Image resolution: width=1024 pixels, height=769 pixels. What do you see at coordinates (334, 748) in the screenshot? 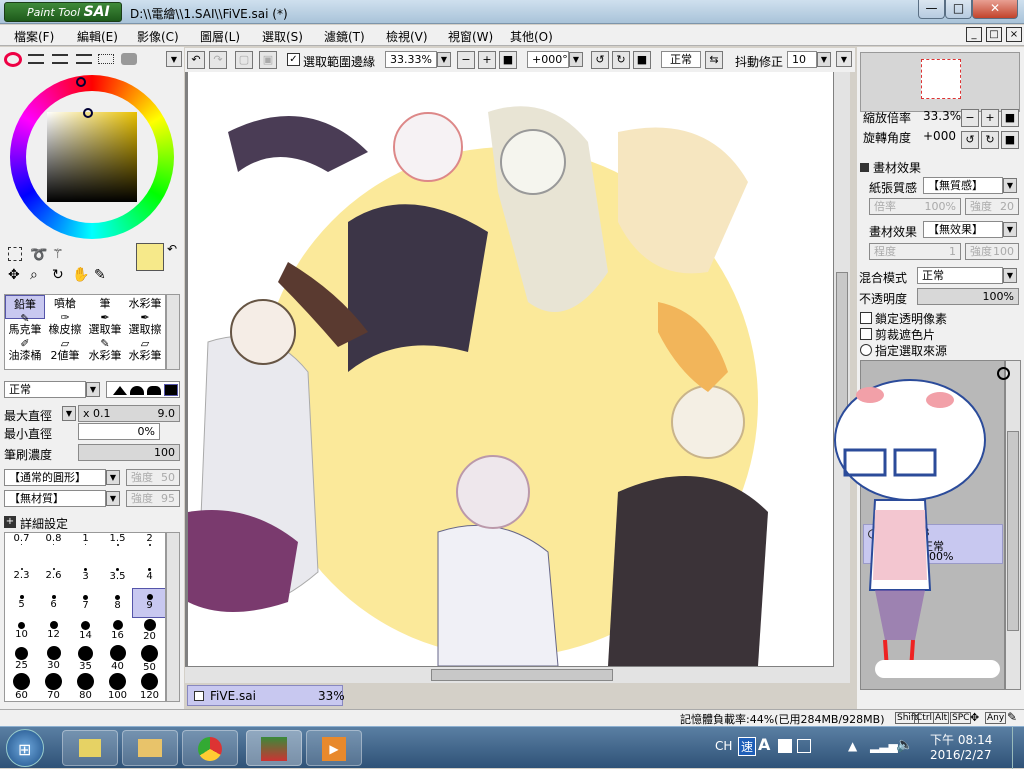
I see `taskbar-app-media: ▶` at bounding box center [334, 748].